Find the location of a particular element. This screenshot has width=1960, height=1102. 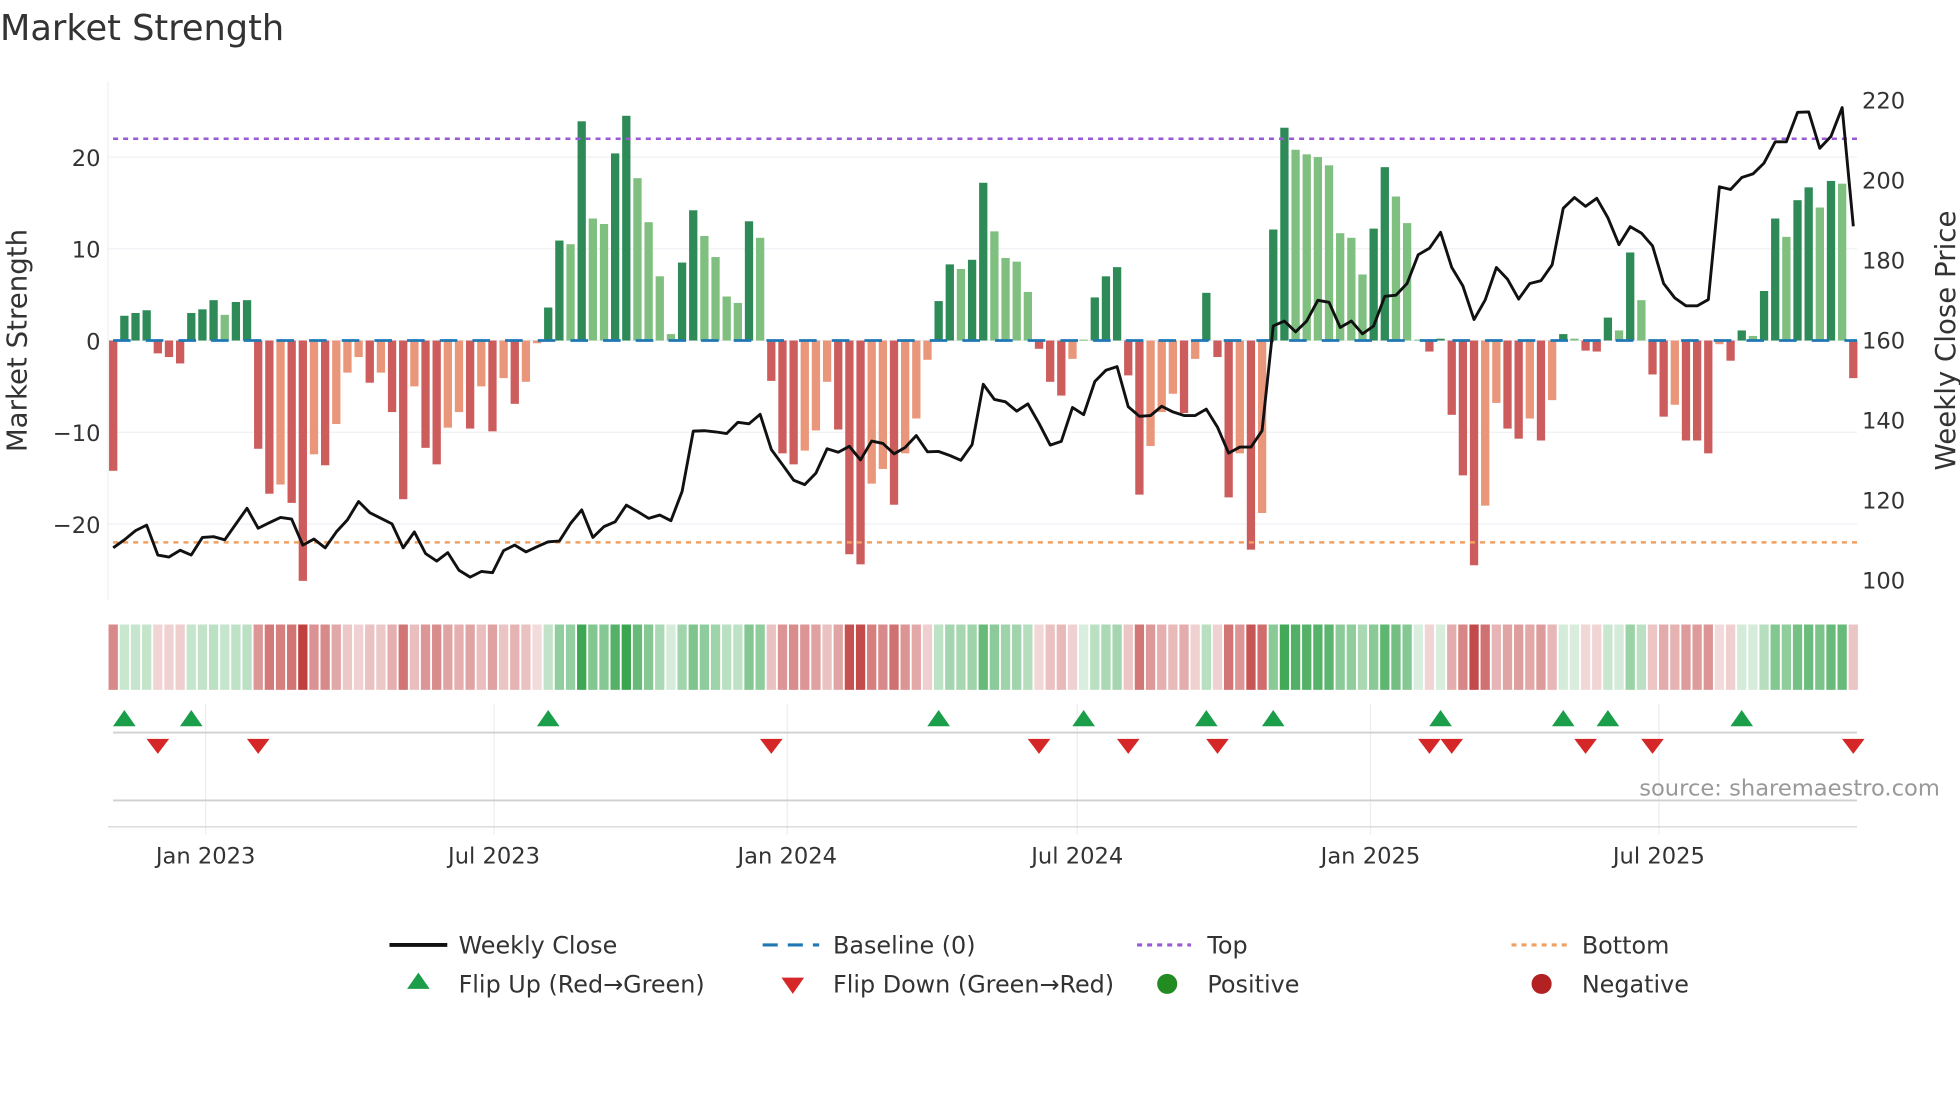

legend-item-negative: Negative is located at coordinates (1610, 985).